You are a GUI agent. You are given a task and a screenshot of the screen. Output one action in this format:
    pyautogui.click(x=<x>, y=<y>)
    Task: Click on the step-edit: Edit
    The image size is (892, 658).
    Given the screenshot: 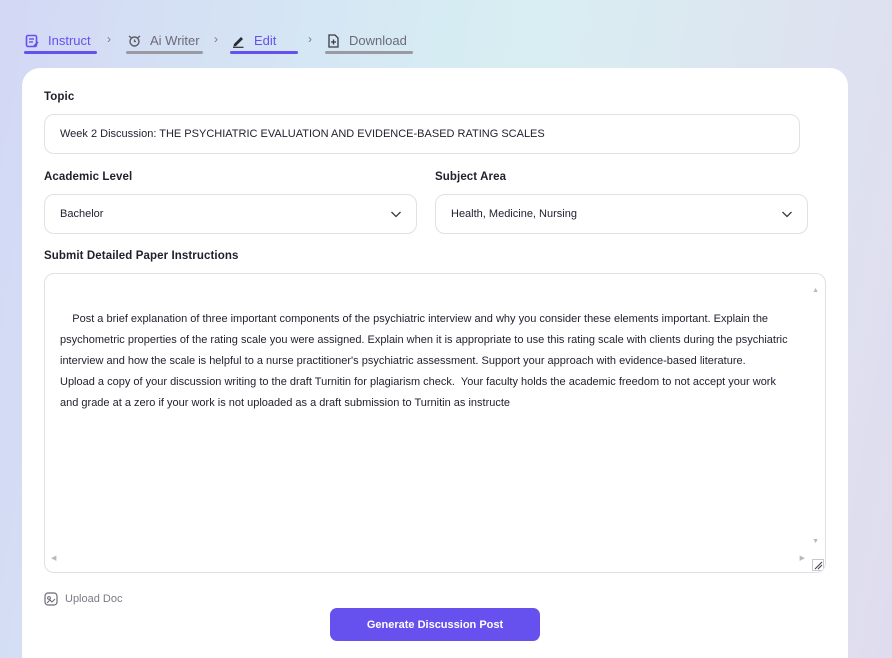 What is the action you would take?
    pyautogui.click(x=264, y=41)
    